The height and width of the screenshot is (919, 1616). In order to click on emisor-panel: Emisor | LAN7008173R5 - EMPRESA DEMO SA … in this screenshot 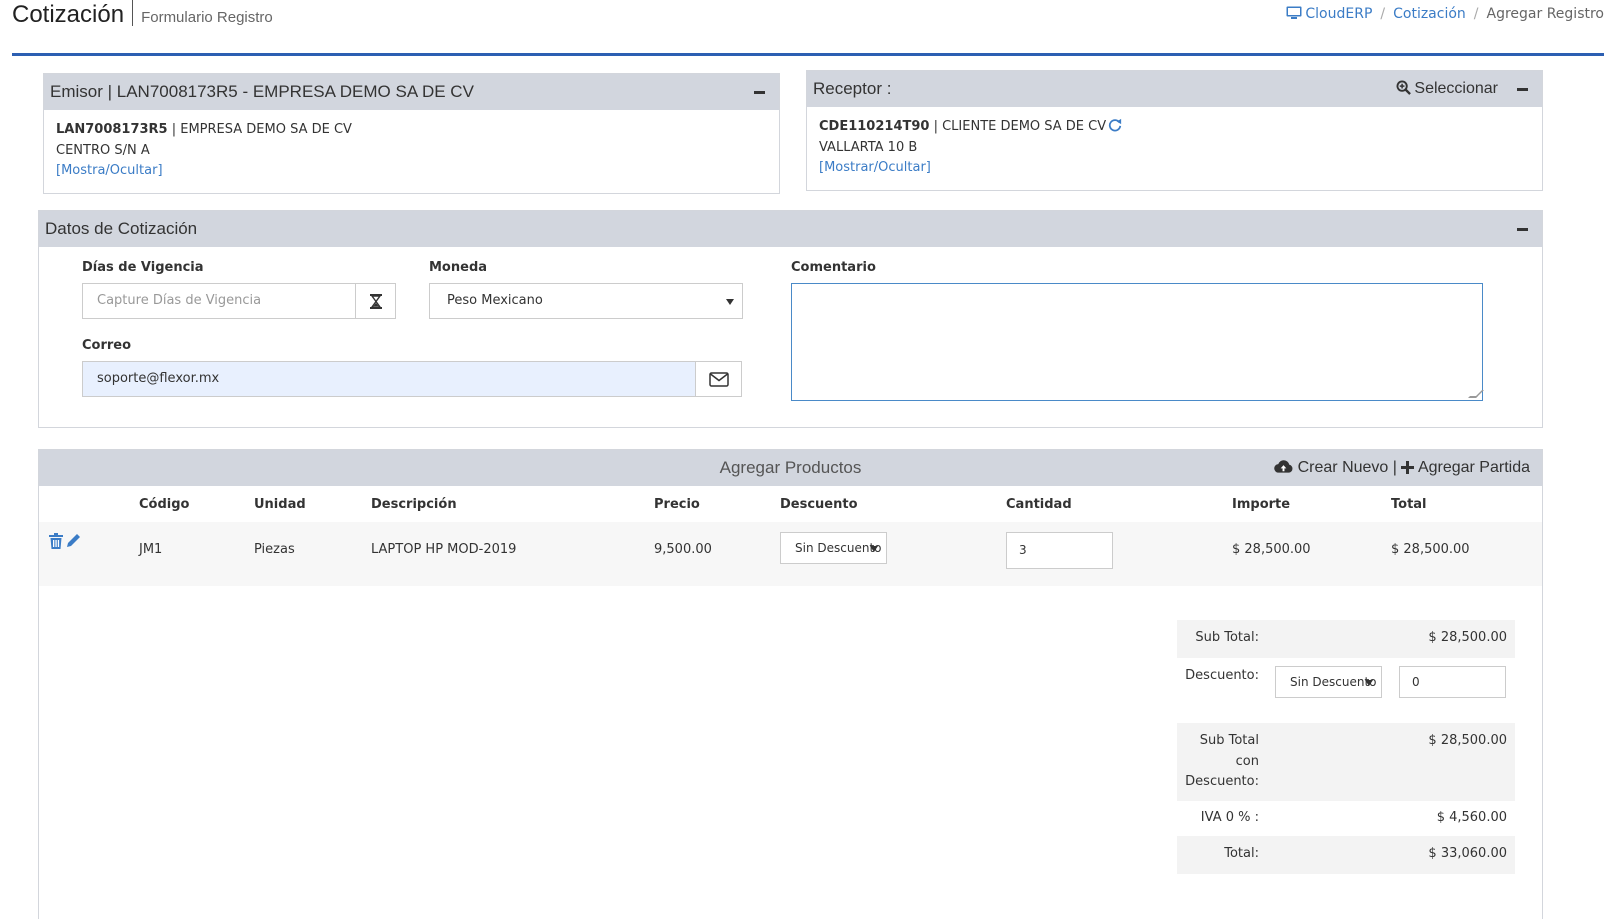, I will do `click(411, 133)`.